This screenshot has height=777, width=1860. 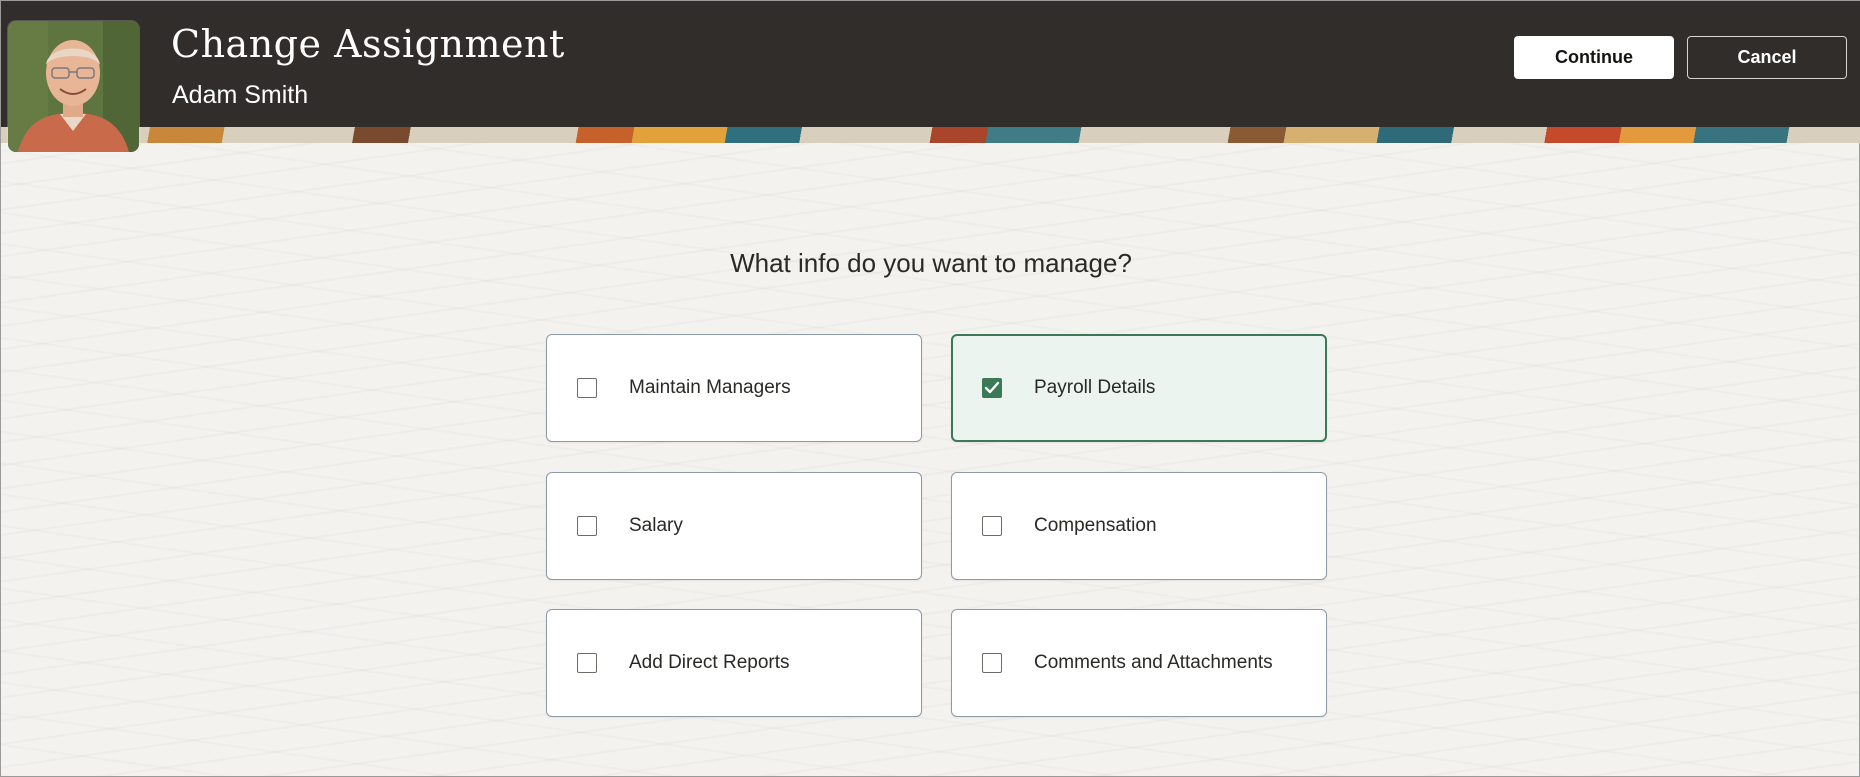 What do you see at coordinates (73, 86) in the screenshot?
I see `avatar` at bounding box center [73, 86].